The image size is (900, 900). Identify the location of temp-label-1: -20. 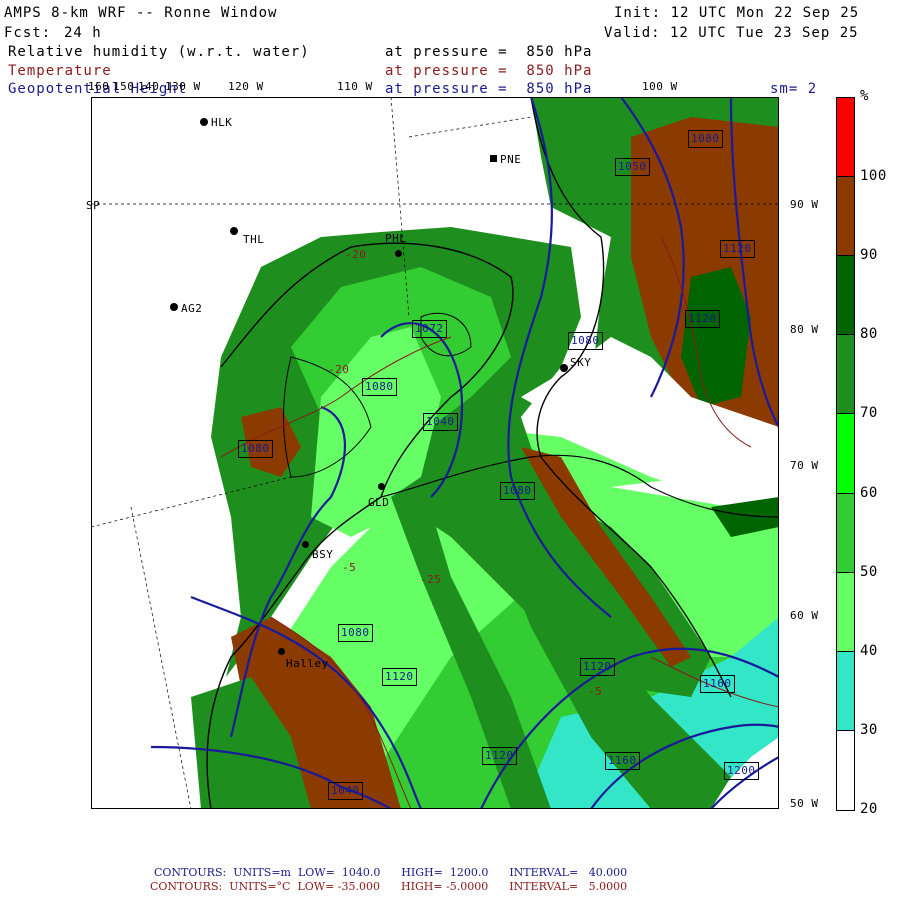
(356, 254).